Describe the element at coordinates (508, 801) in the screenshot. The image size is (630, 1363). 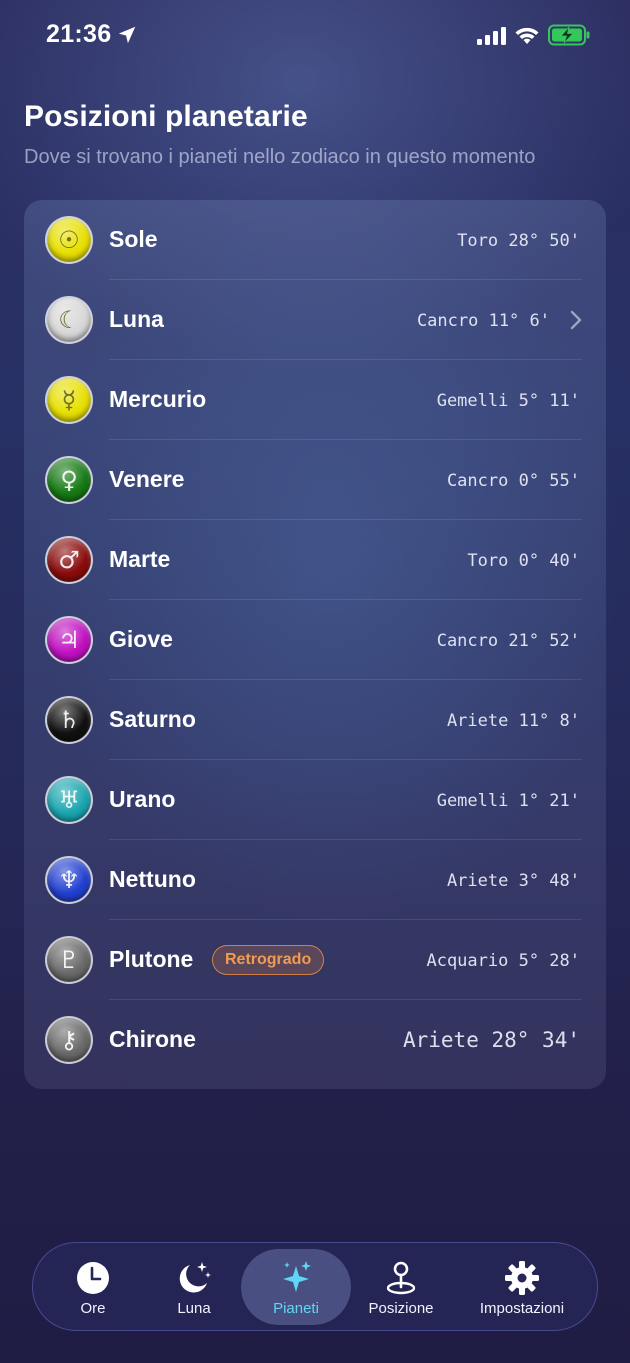
I see `planet-position: Gemelli 1° 21'` at that location.